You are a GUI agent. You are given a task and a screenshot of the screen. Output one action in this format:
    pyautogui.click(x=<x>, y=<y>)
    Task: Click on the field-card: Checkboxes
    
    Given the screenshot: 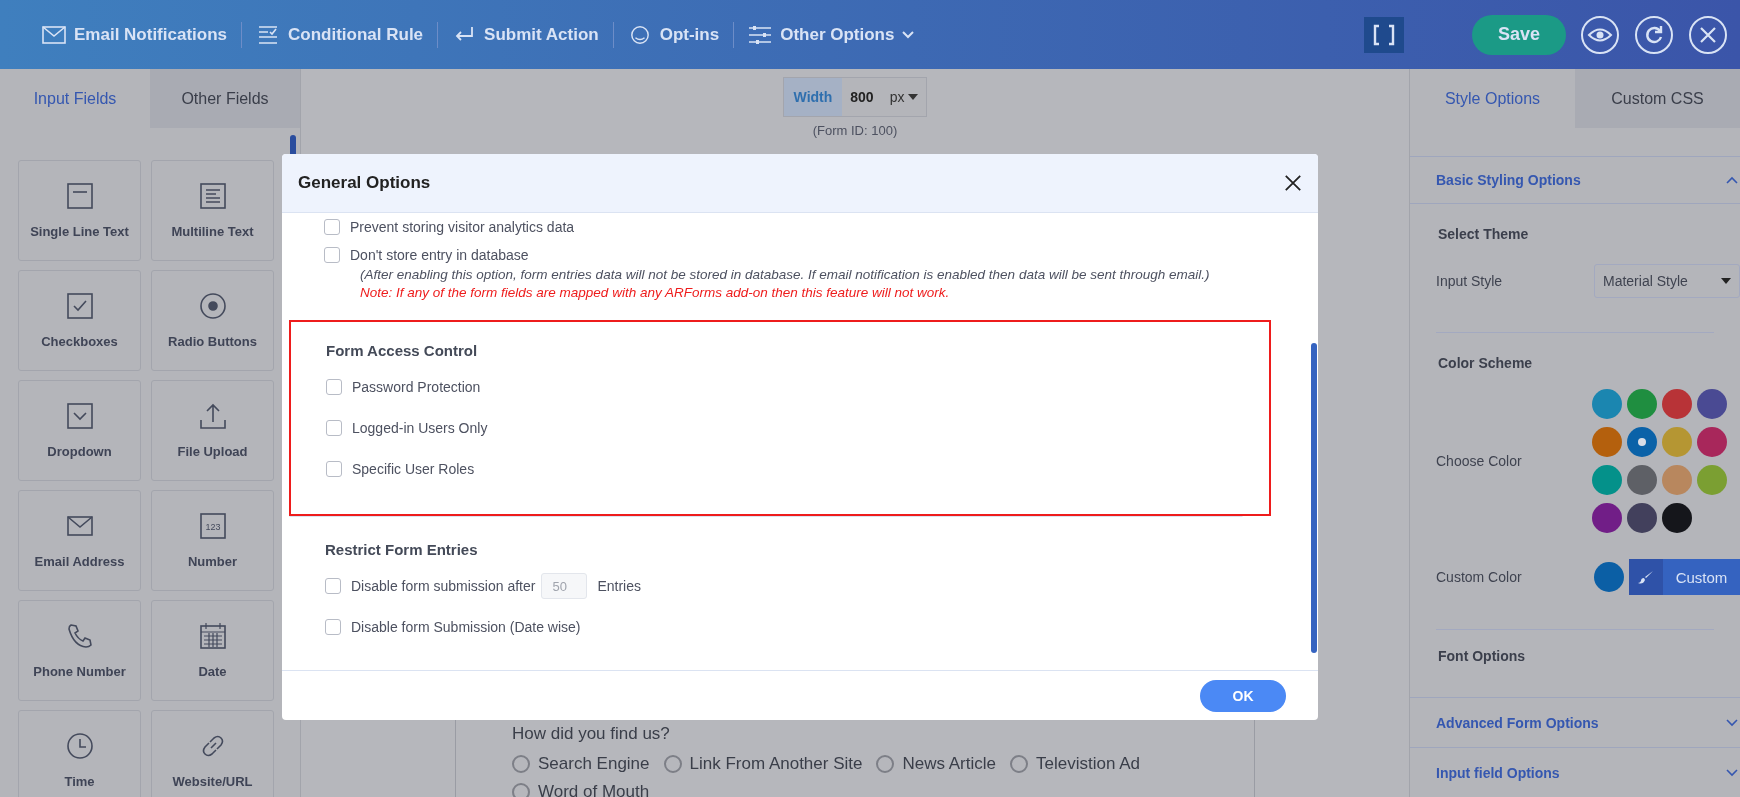 What is the action you would take?
    pyautogui.click(x=79, y=320)
    